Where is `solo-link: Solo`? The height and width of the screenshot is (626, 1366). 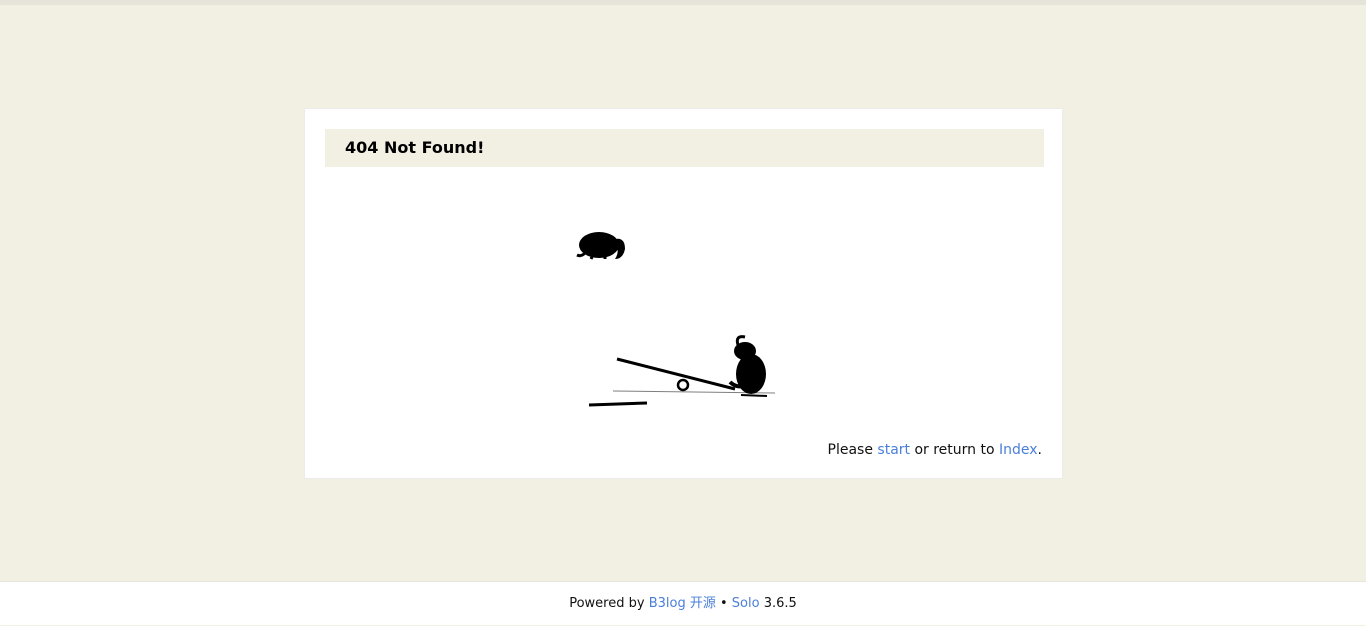
solo-link: Solo is located at coordinates (746, 603).